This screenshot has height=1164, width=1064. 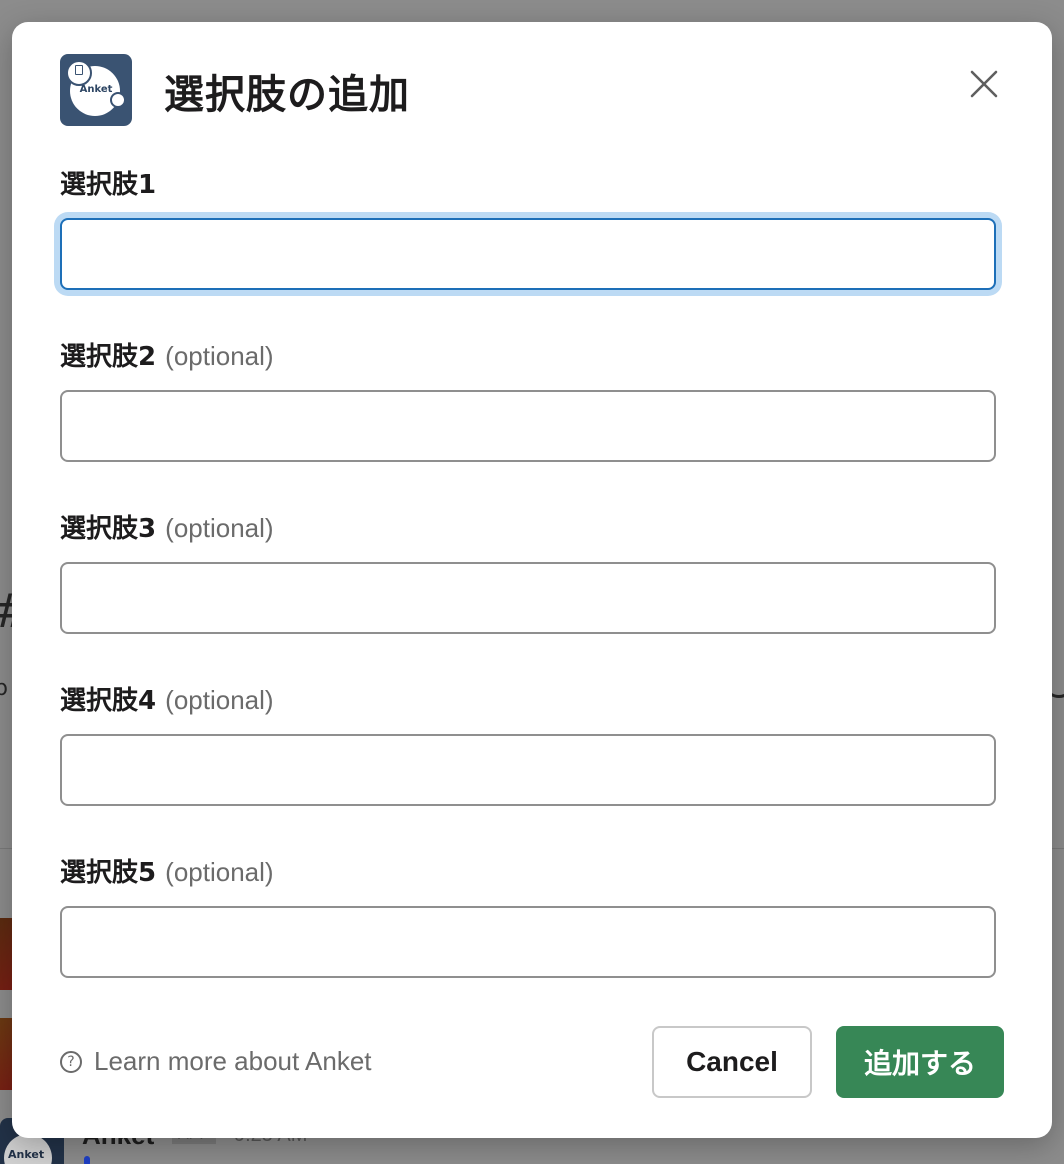 What do you see at coordinates (528, 598) in the screenshot?
I see `option-3-input` at bounding box center [528, 598].